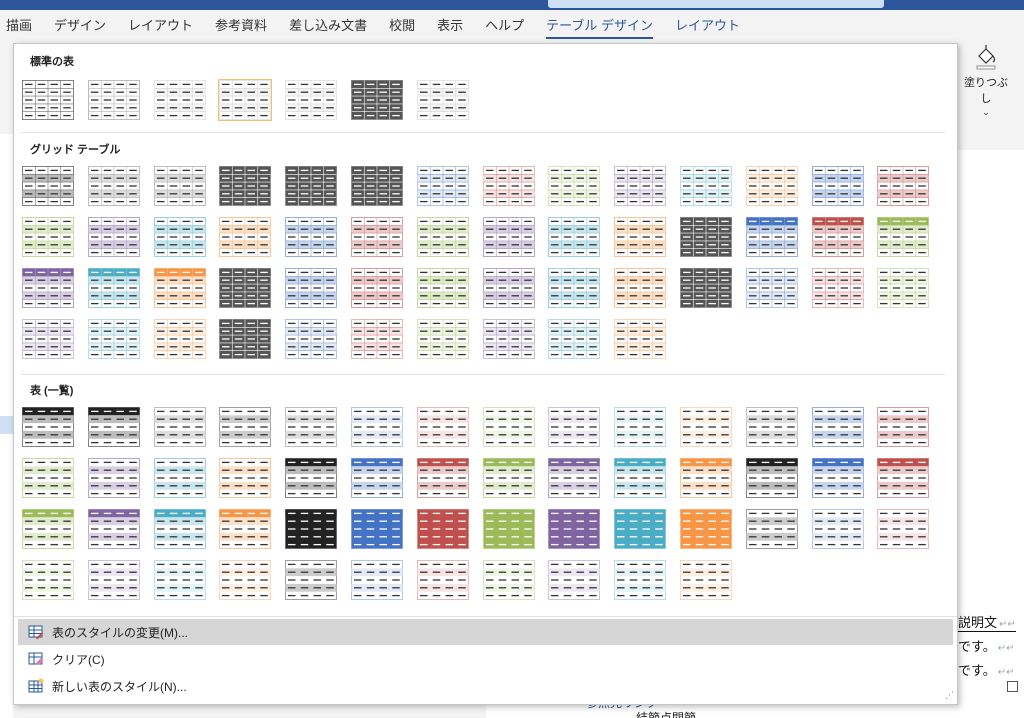 This screenshot has width=1024, height=718. Describe the element at coordinates (160, 26) in the screenshot. I see `tab-2: レイアウト` at that location.